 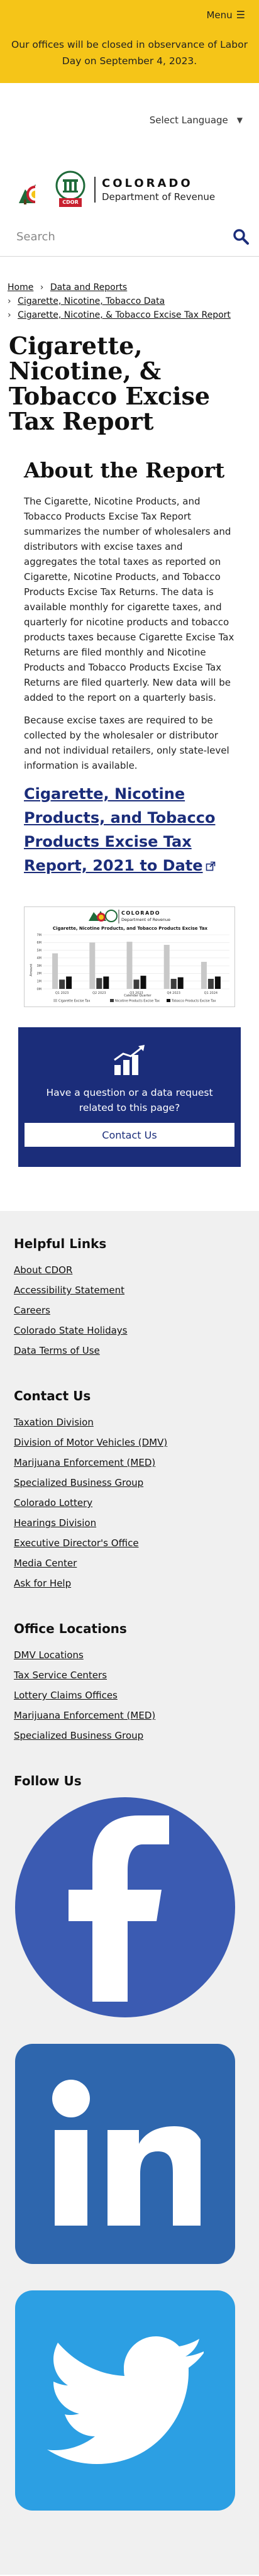 What do you see at coordinates (39, 950) in the screenshot?
I see `chart-y-tick-label: 5M` at bounding box center [39, 950].